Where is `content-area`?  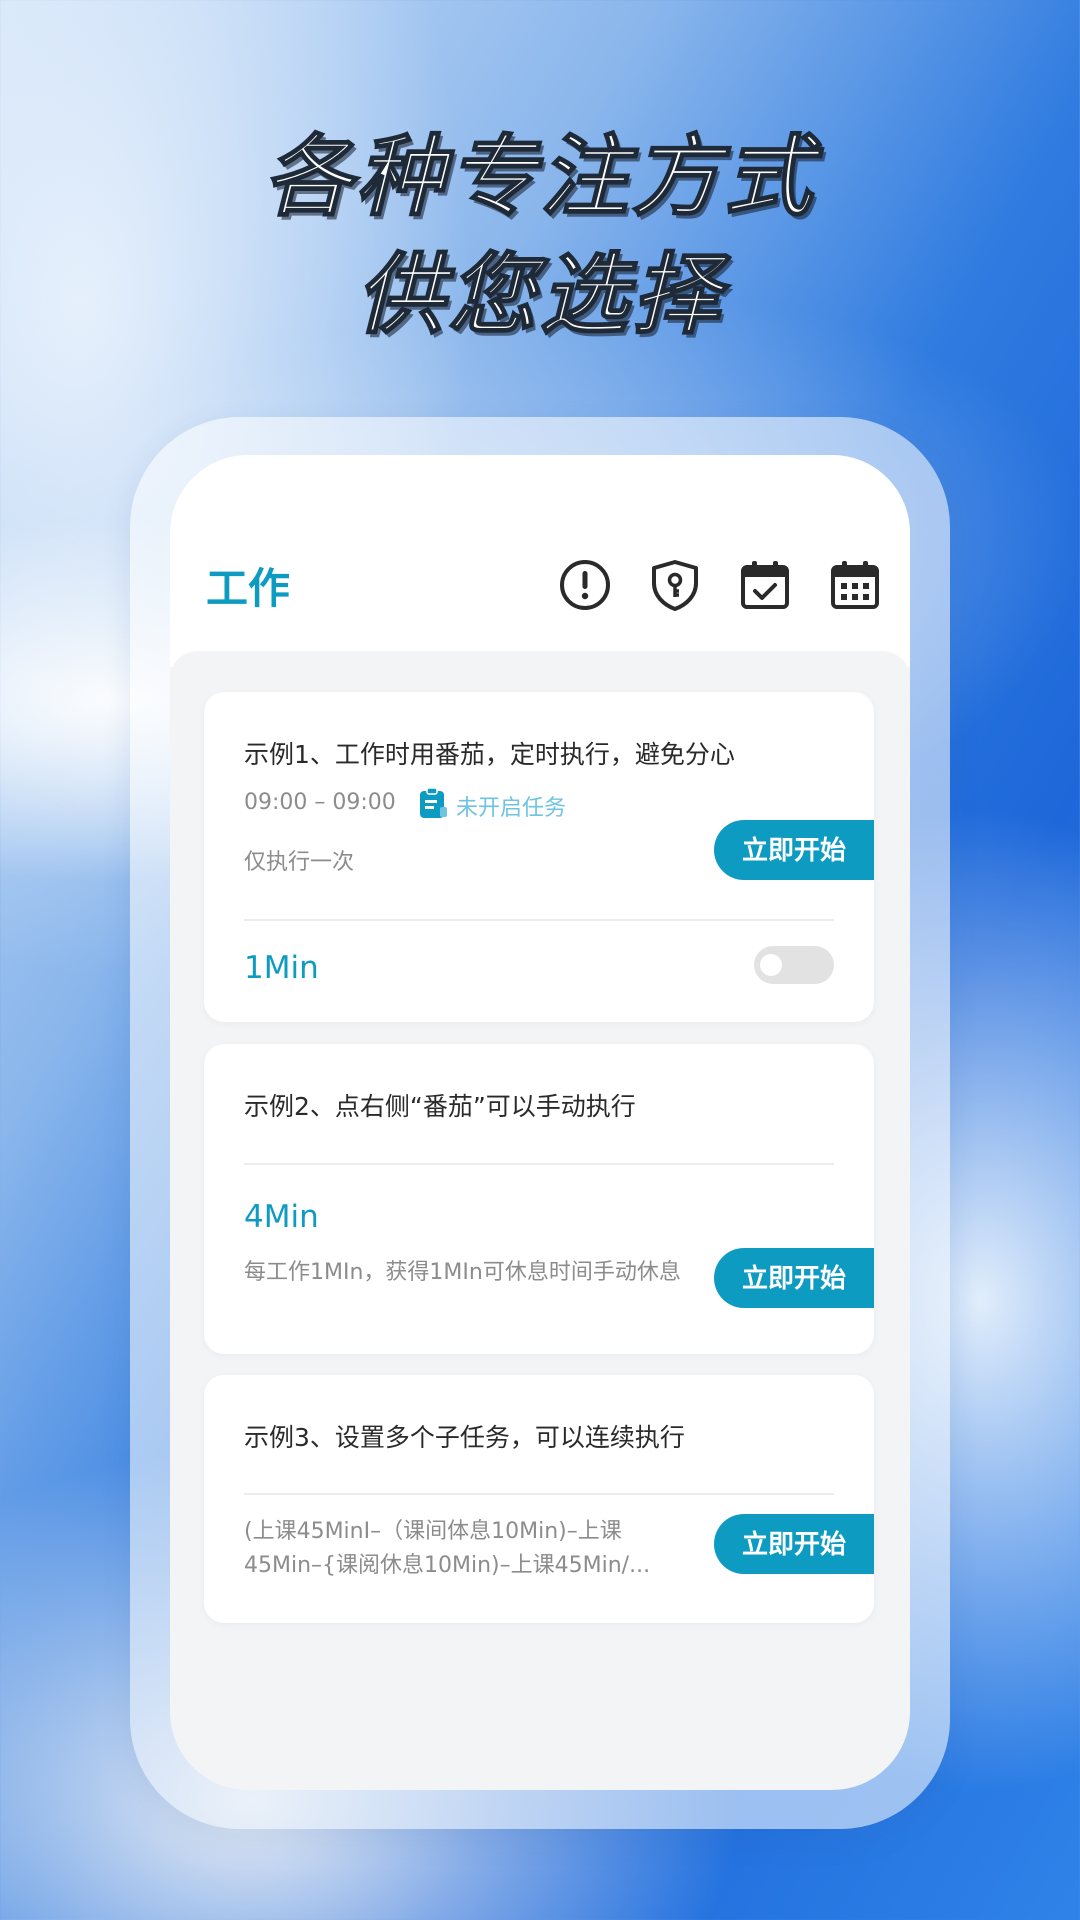
content-area is located at coordinates (540, 671).